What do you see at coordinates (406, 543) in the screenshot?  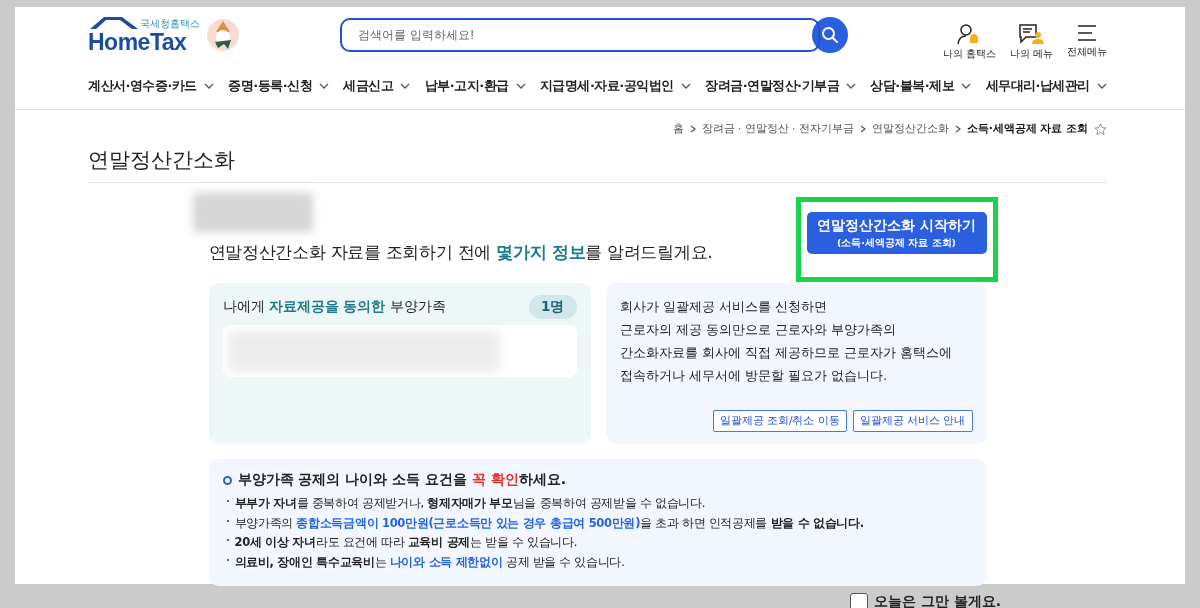 I see `notice-item: 20세 이상 자녀라도 요건에 따라 교육비 공제는 받을 수 있습니다.` at bounding box center [406, 543].